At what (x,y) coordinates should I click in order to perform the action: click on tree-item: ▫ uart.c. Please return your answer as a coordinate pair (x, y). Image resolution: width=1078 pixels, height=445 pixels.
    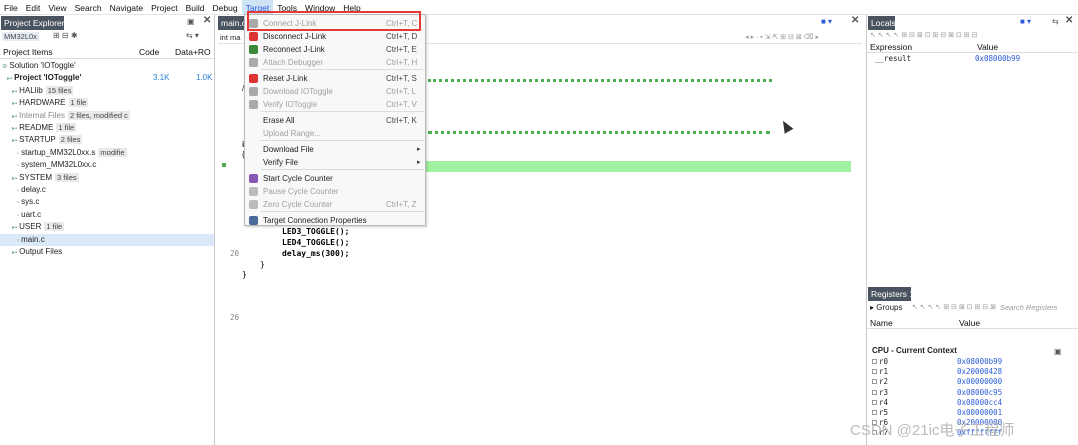
    Looking at the image, I should click on (107, 215).